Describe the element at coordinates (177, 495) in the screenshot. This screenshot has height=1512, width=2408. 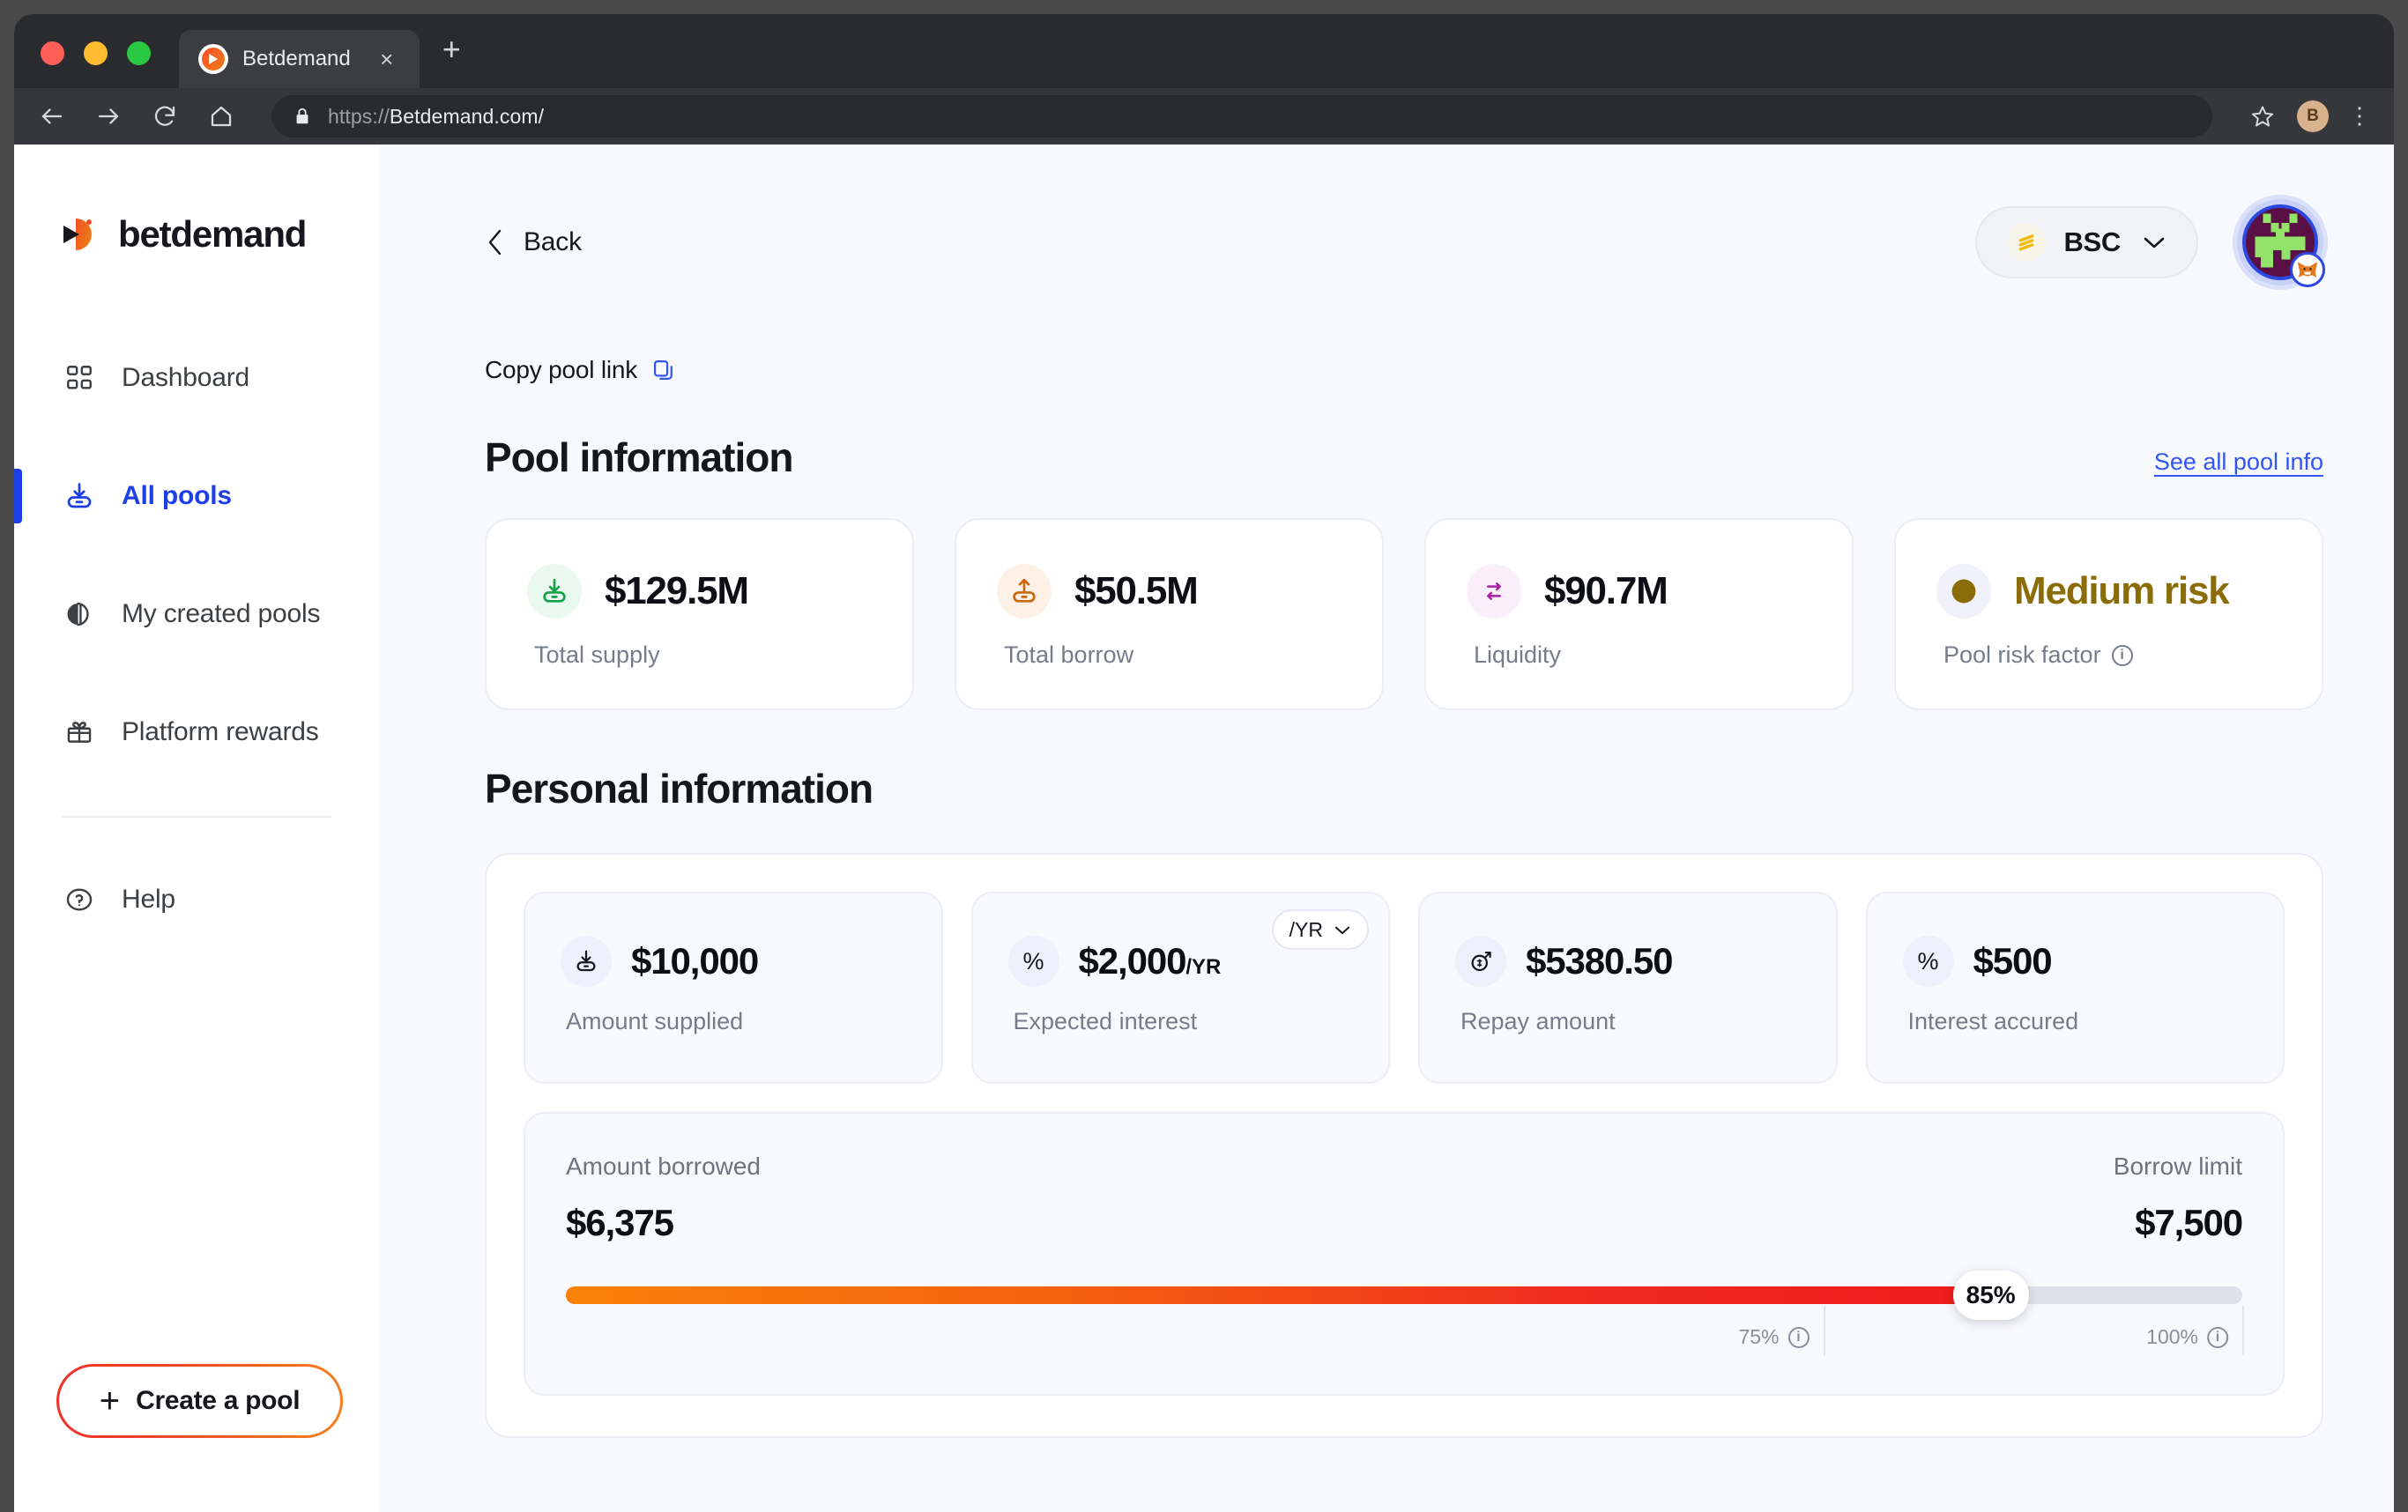
I see `sidebar-item-label: All pools` at that location.